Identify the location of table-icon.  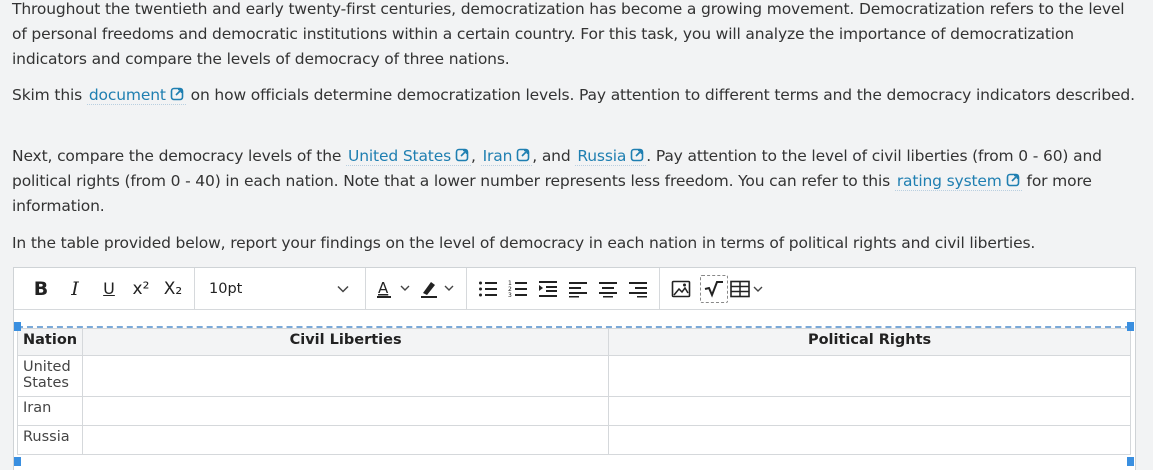
(746, 288).